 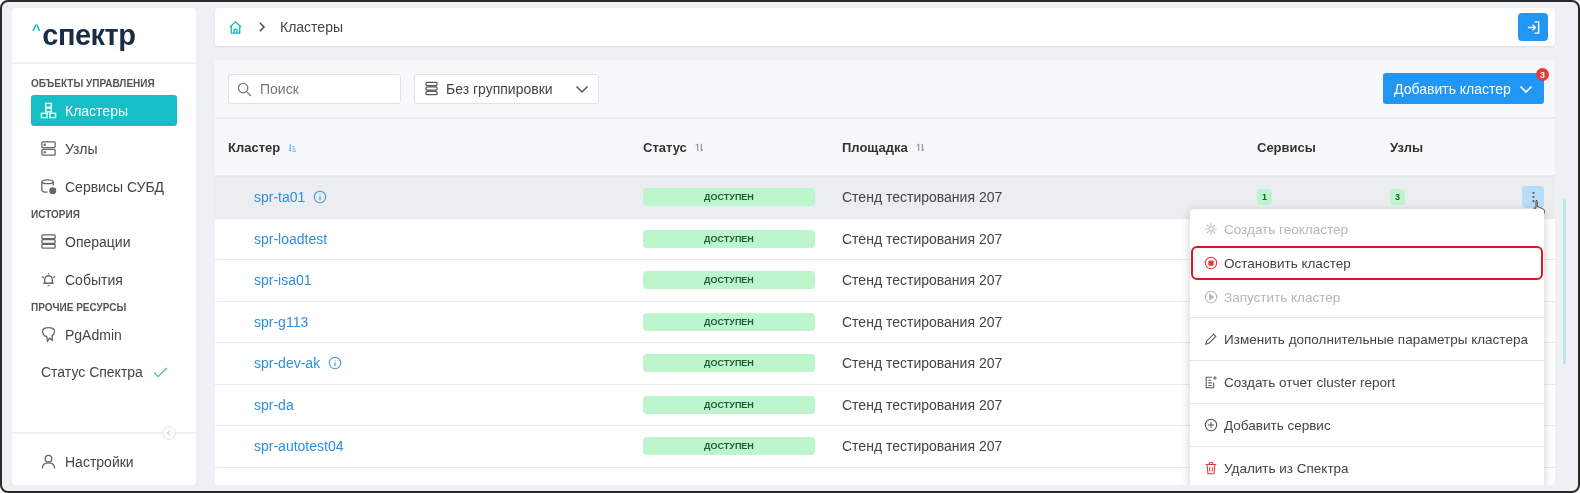 I want to click on collapse-icon, so click(x=169, y=433).